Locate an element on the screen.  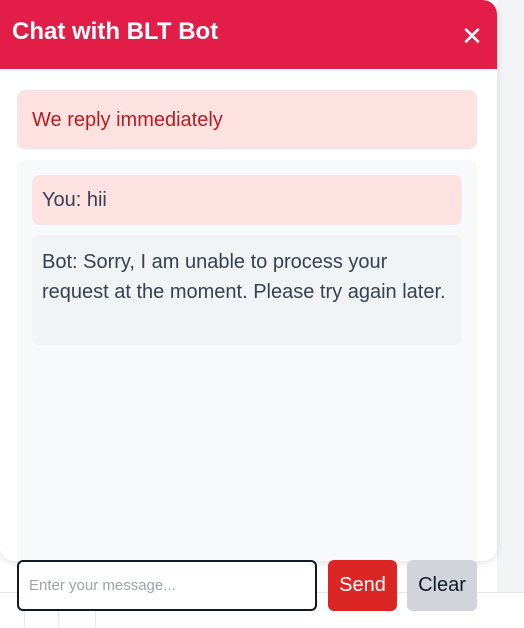
user-message: You: hii is located at coordinates (247, 200).